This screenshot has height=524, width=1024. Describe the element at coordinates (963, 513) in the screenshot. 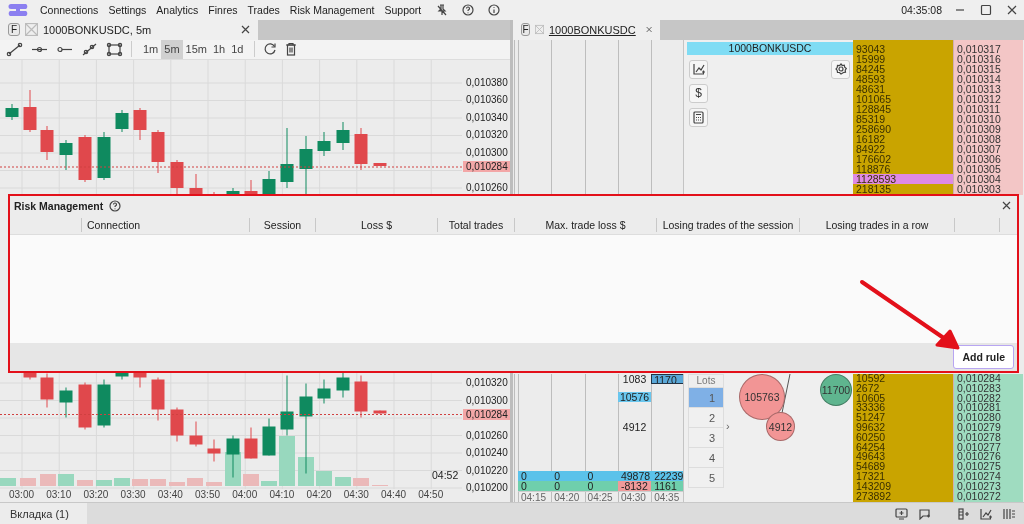

I see `add-column-icon` at that location.